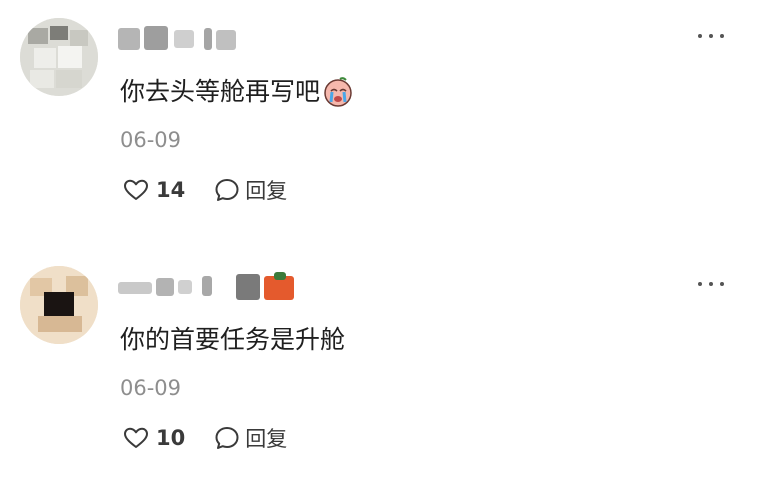 The width and height of the screenshot is (762, 478). I want to click on comment-text: 你去头等舱再写吧, so click(237, 92).